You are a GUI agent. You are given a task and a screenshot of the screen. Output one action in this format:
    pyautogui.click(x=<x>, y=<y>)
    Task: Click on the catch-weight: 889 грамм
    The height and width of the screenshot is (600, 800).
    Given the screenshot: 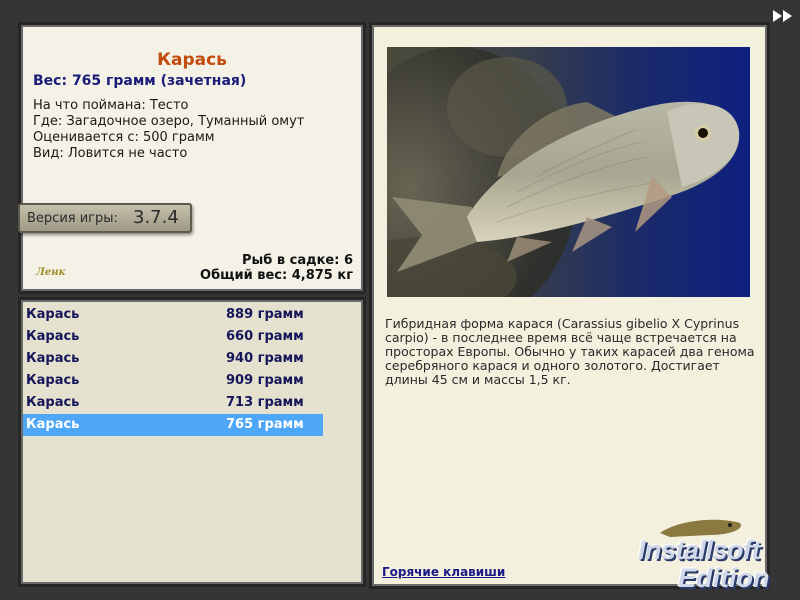 What is the action you would take?
    pyautogui.click(x=265, y=314)
    